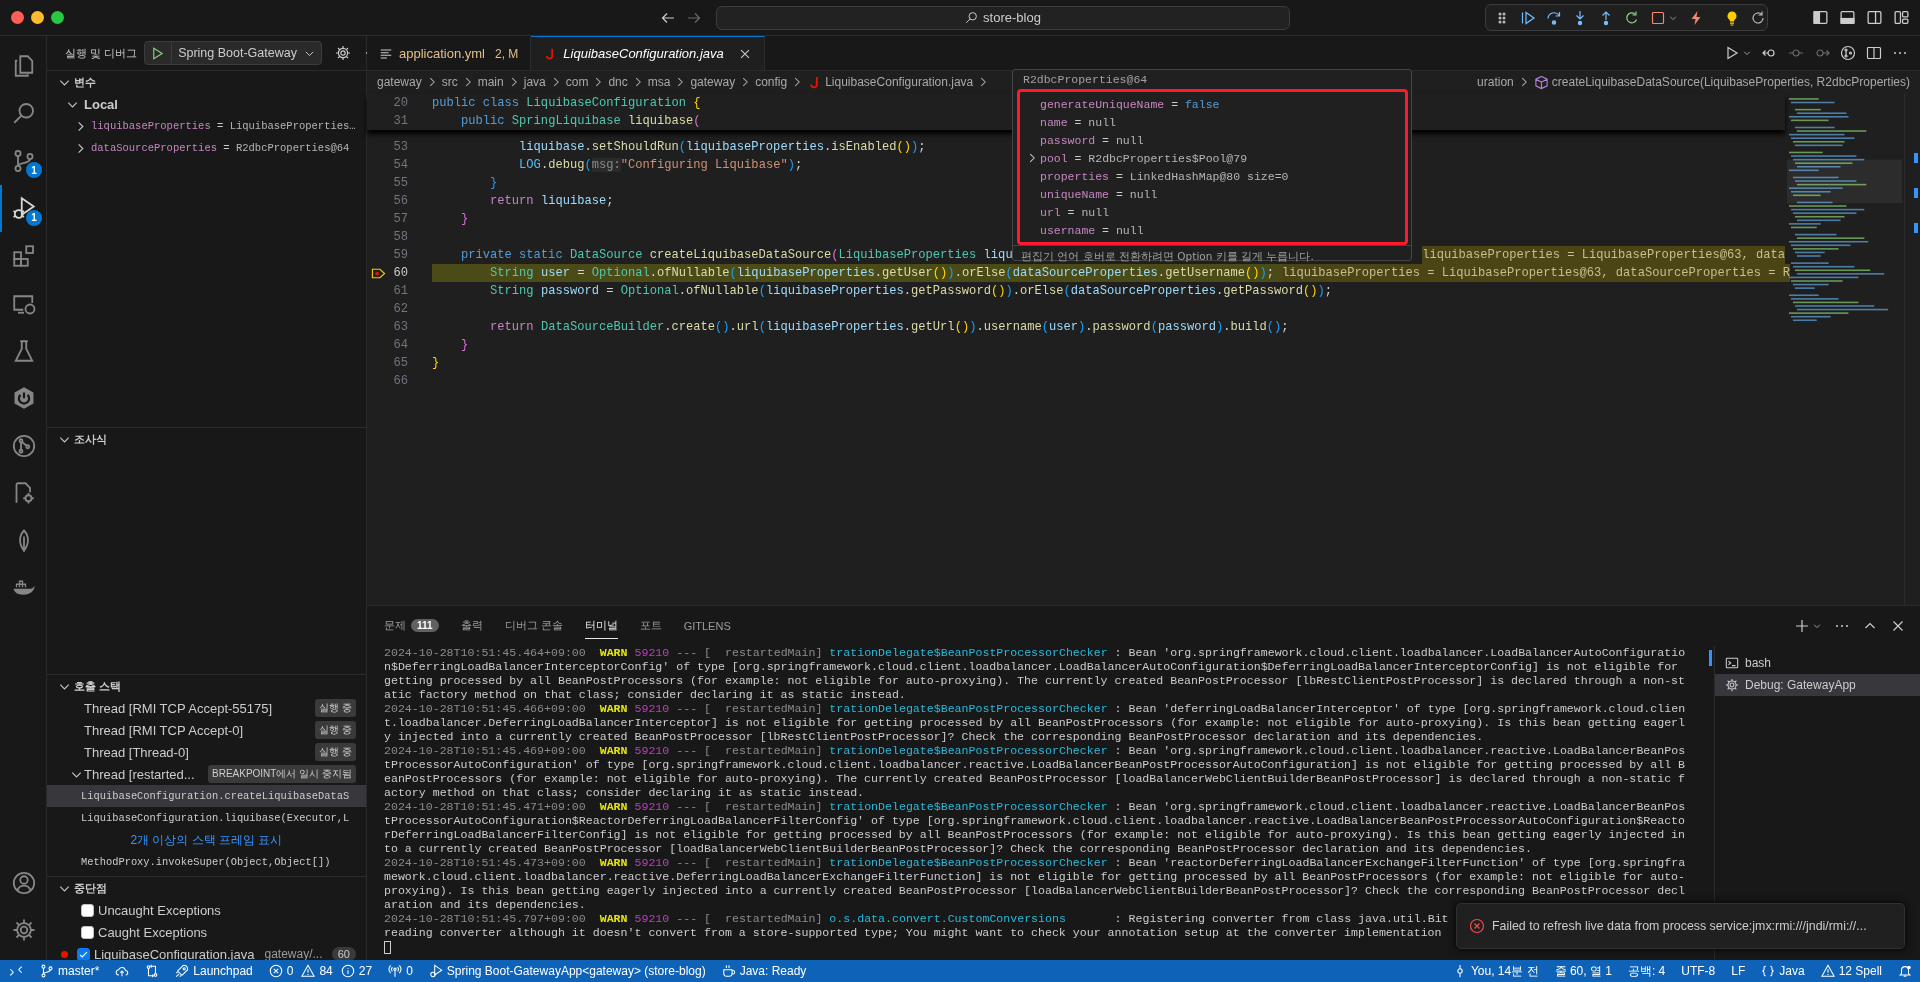  I want to click on status-item: 12 Spell, so click(1851, 971).